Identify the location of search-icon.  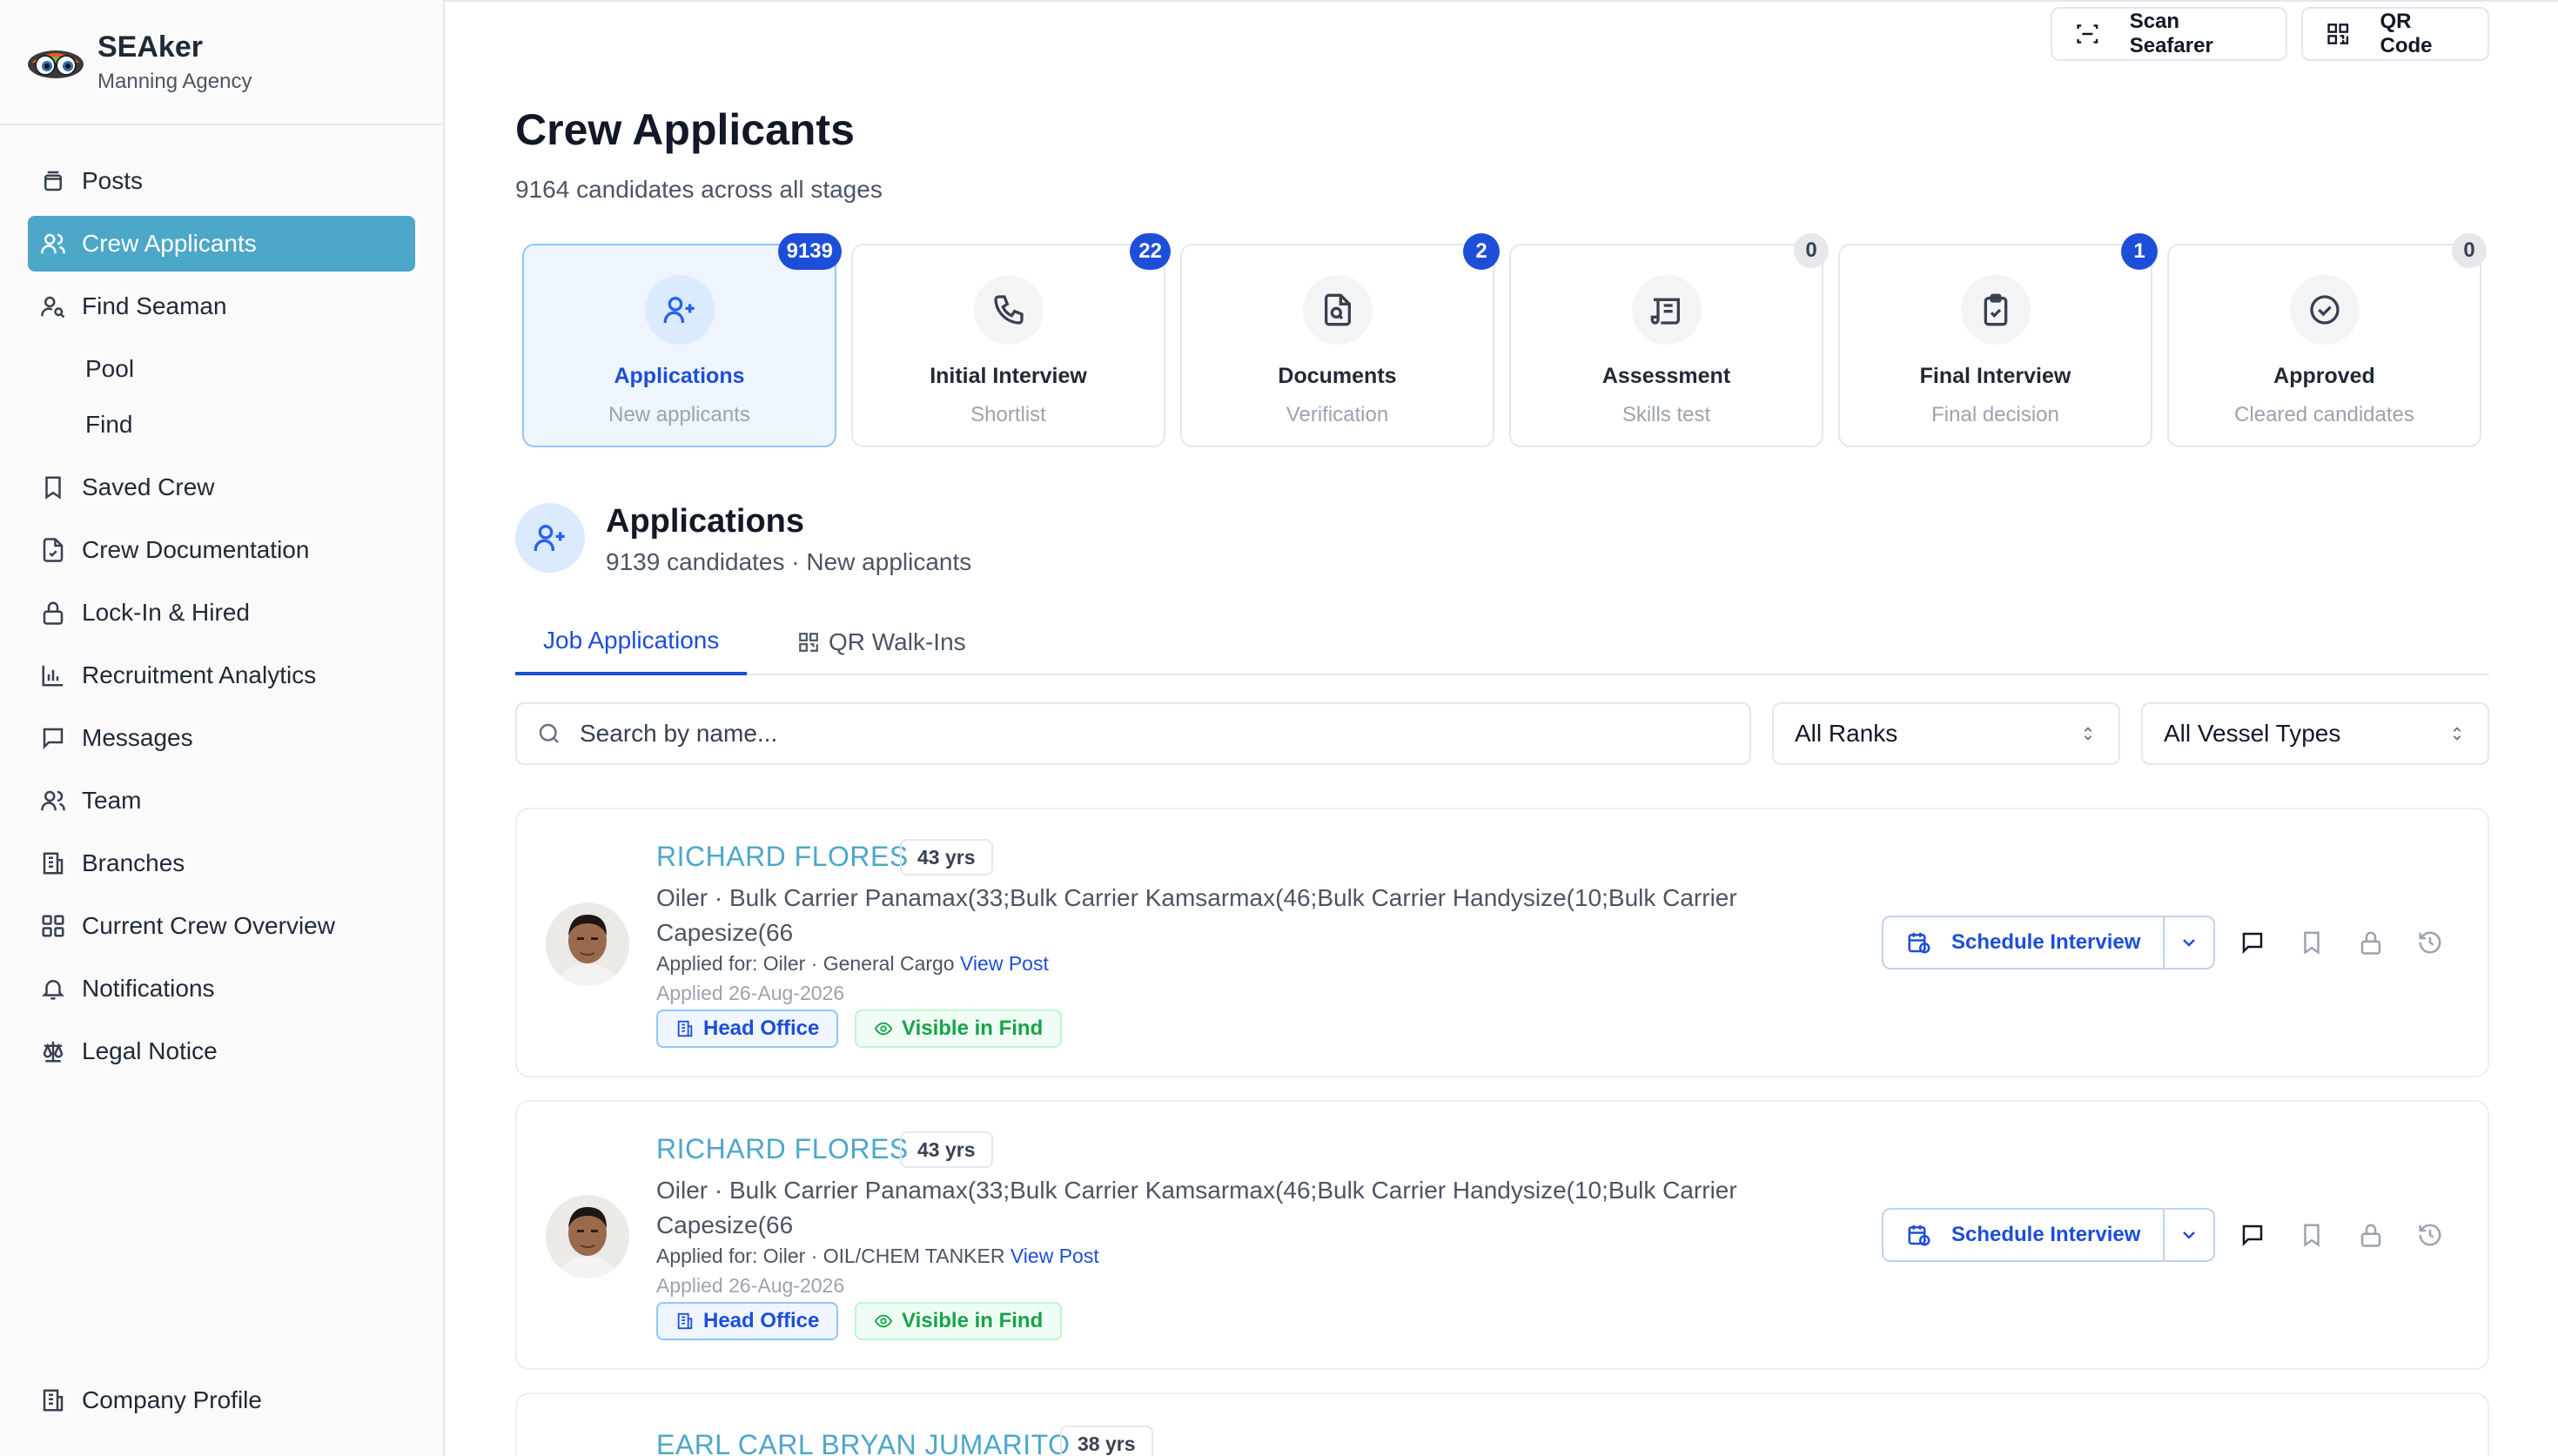
(549, 733).